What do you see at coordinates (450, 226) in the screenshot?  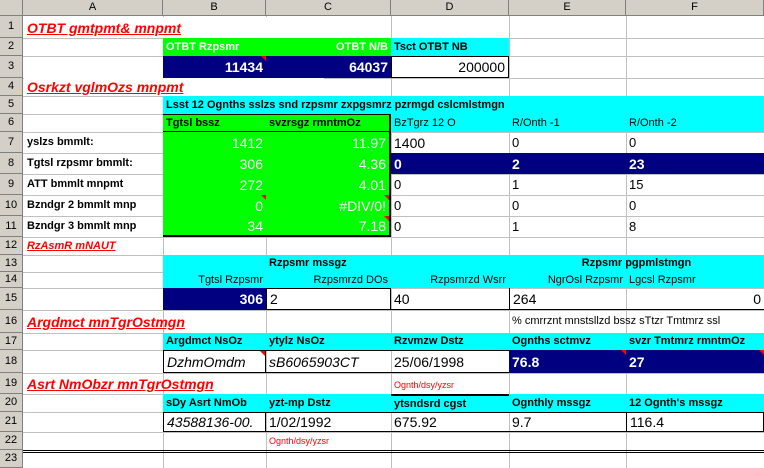 I see `cell-d11: 0` at bounding box center [450, 226].